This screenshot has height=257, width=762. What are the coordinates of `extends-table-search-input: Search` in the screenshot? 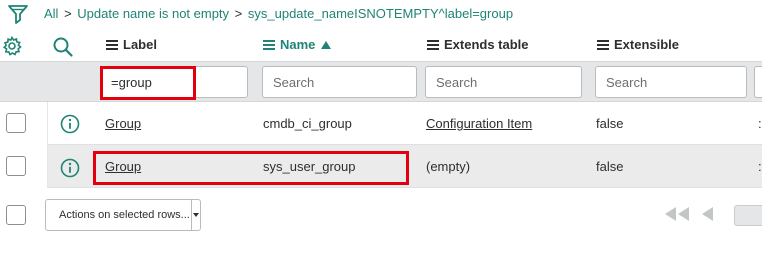 It's located at (503, 82).